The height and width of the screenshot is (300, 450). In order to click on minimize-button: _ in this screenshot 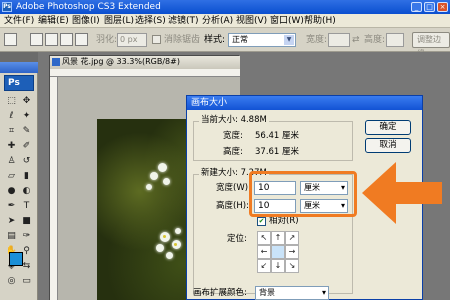, I will do `click(416, 7)`.